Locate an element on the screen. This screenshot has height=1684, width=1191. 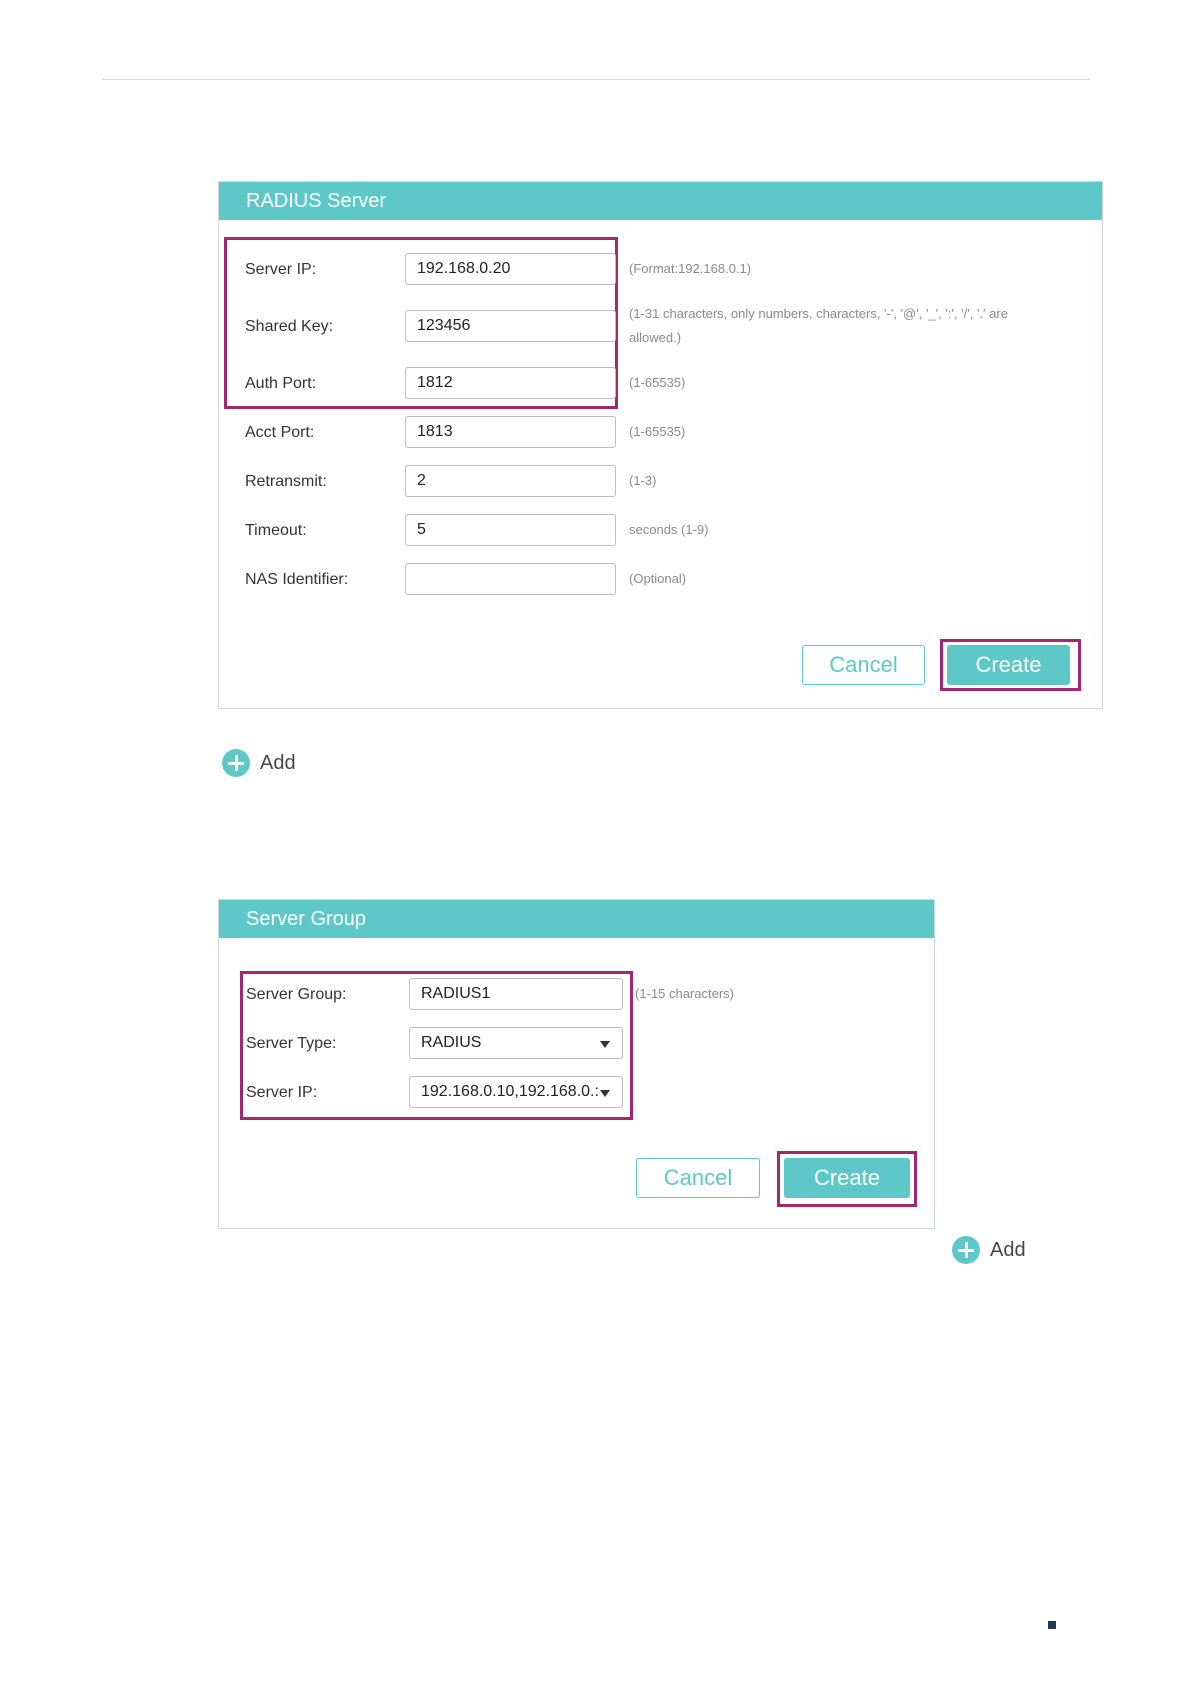
server-ip-hint: (Format:192.168.0.1) is located at coordinates (690, 268).